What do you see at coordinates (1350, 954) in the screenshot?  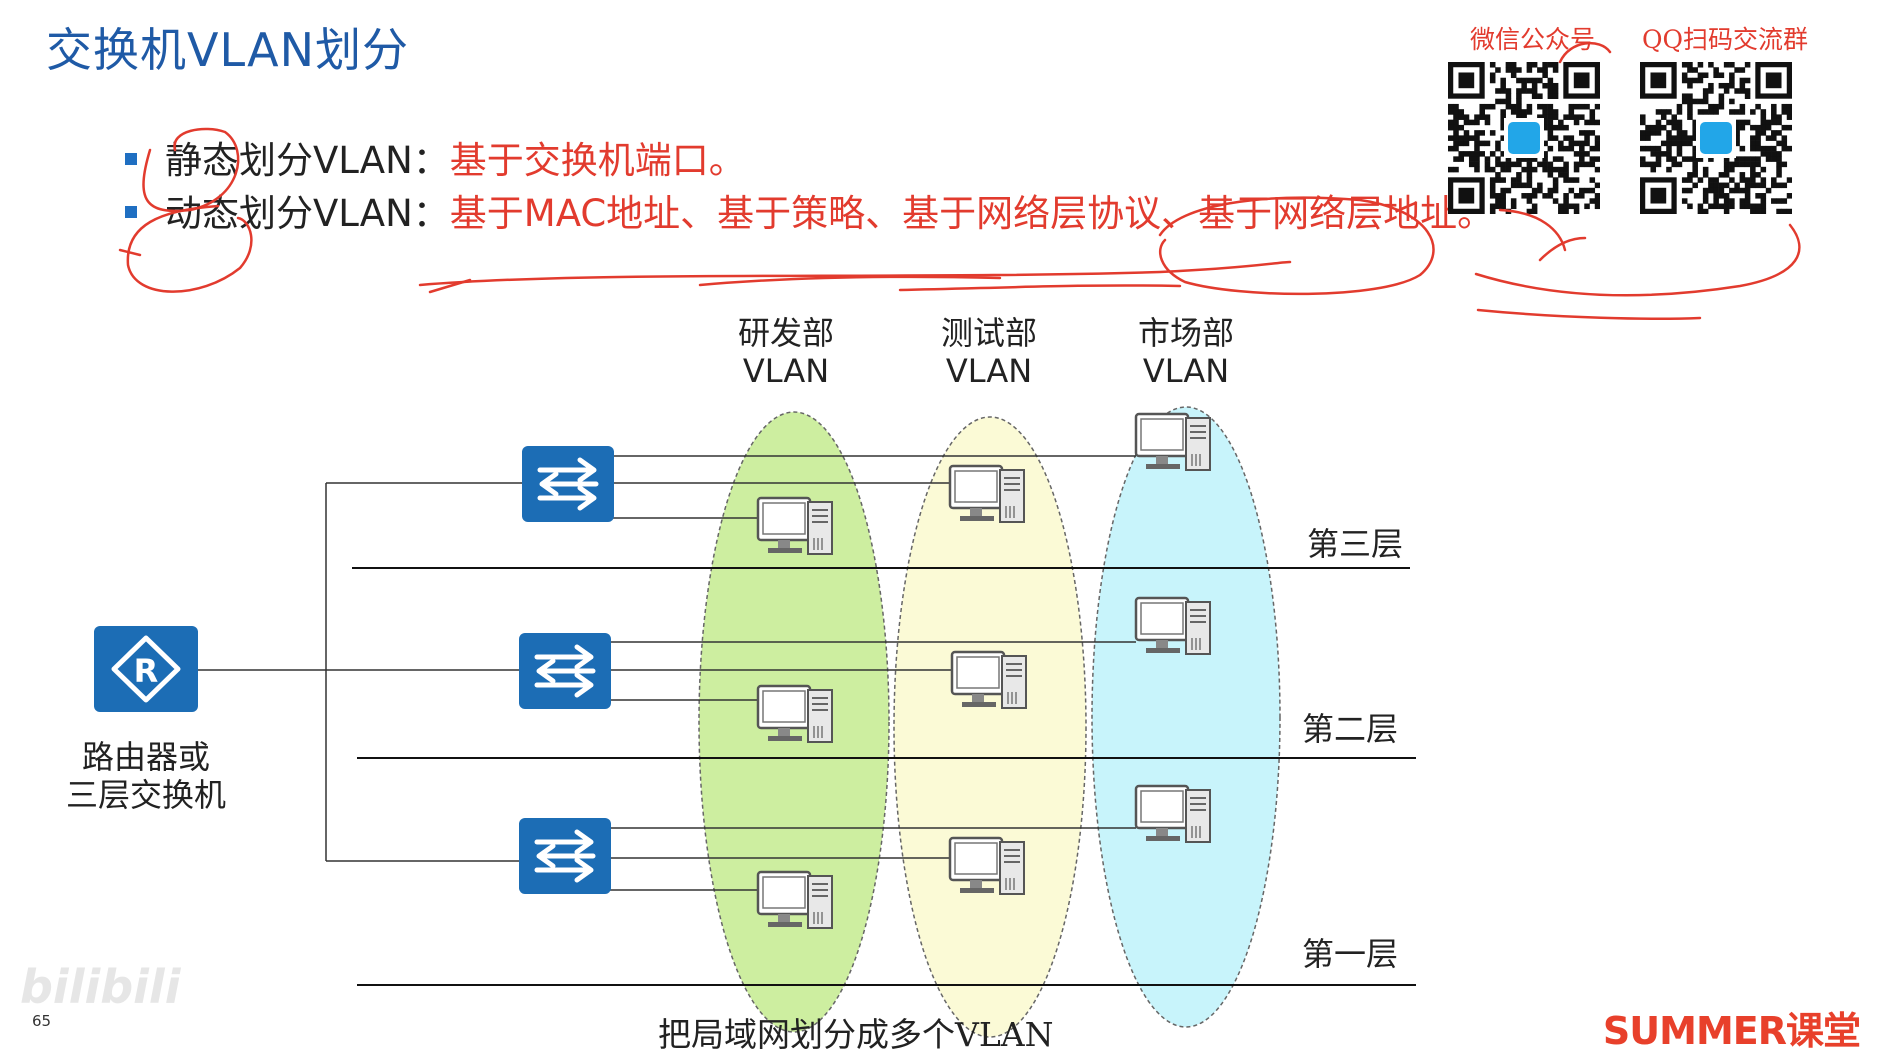 I see `floor-label-1: 第一层` at bounding box center [1350, 954].